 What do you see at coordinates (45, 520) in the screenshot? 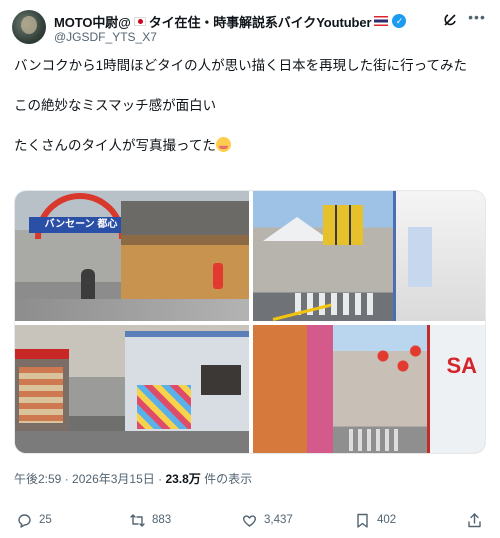
I see `reply-count: 25` at bounding box center [45, 520].